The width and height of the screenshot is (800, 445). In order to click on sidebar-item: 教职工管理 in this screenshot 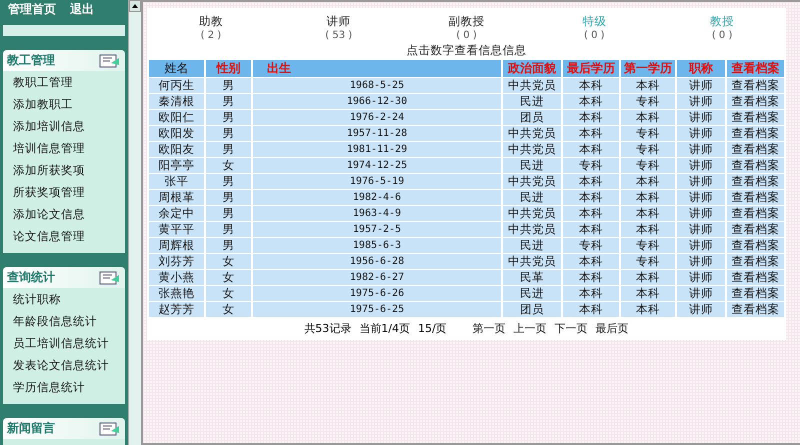, I will do `click(64, 82)`.